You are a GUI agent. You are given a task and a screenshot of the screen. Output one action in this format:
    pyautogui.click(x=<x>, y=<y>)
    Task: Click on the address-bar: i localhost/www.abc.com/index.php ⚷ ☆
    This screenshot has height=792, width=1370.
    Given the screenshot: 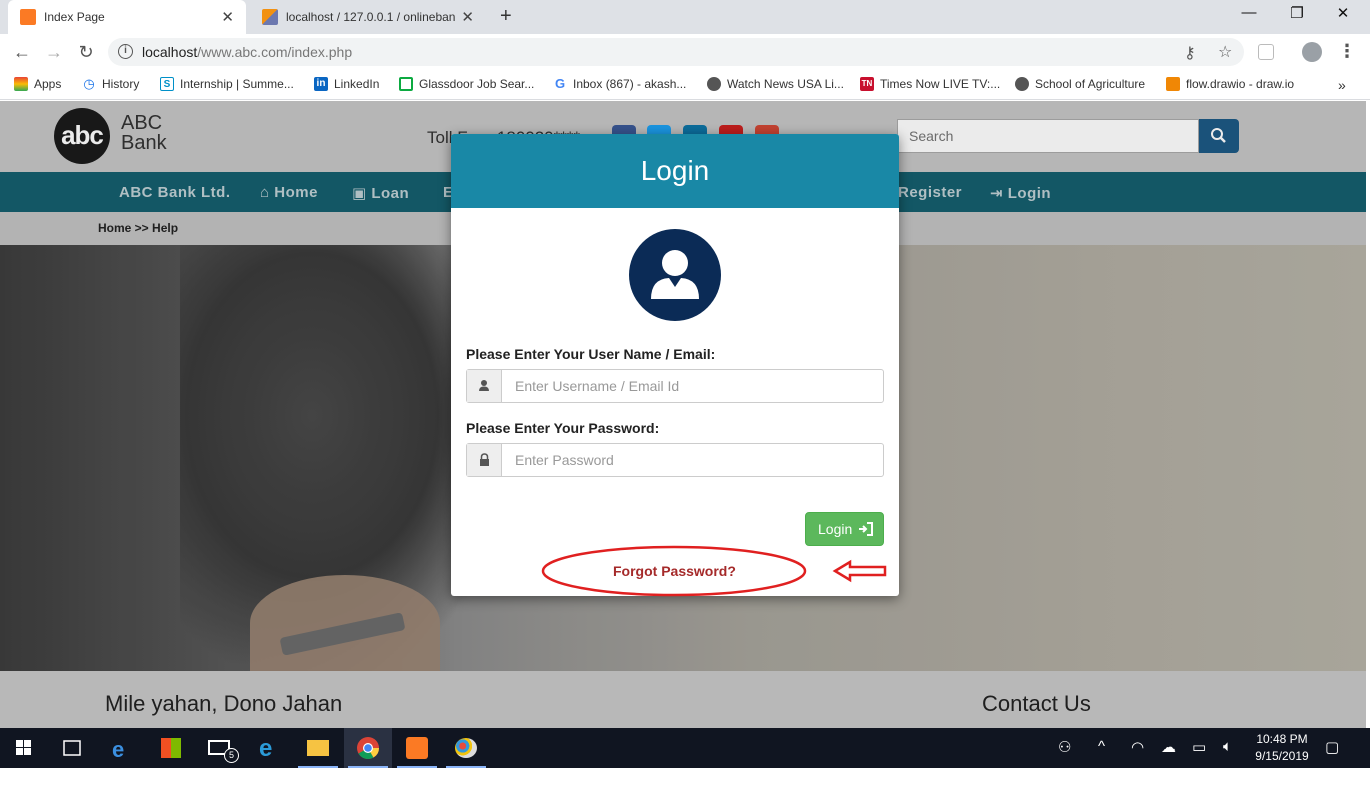 What is the action you would take?
    pyautogui.click(x=676, y=52)
    